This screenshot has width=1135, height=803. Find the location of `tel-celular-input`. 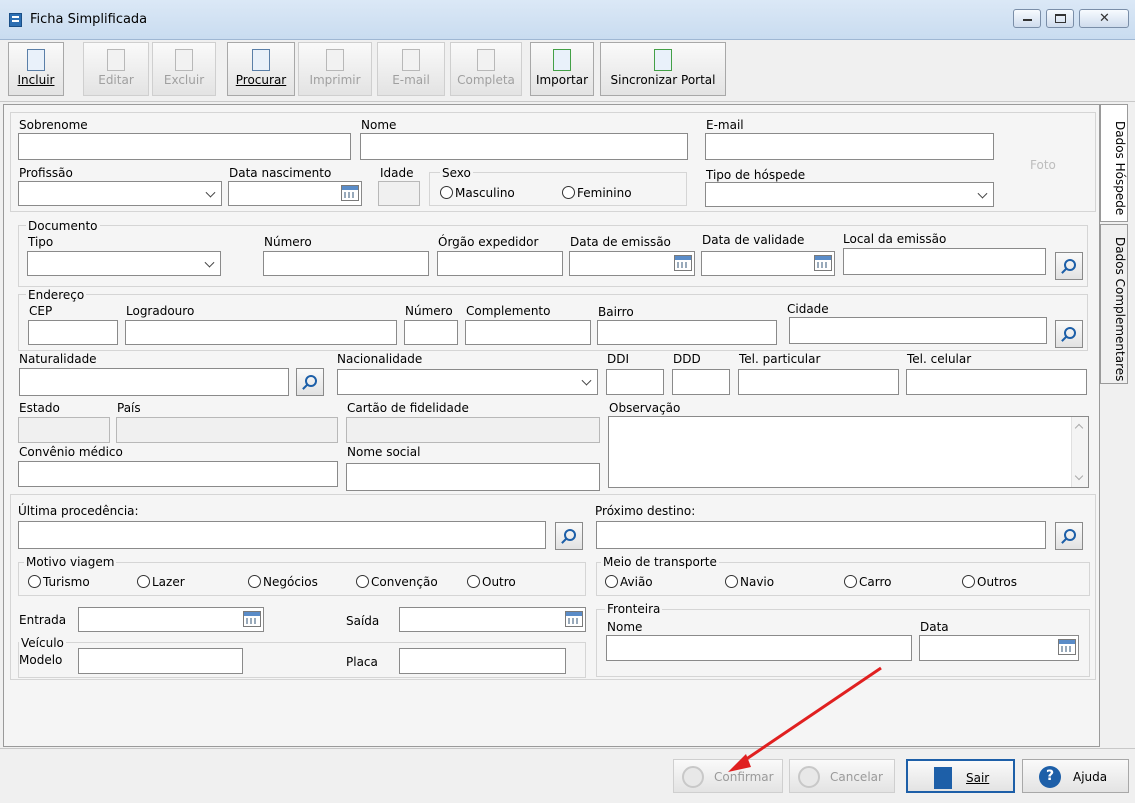

tel-celular-input is located at coordinates (996, 382).